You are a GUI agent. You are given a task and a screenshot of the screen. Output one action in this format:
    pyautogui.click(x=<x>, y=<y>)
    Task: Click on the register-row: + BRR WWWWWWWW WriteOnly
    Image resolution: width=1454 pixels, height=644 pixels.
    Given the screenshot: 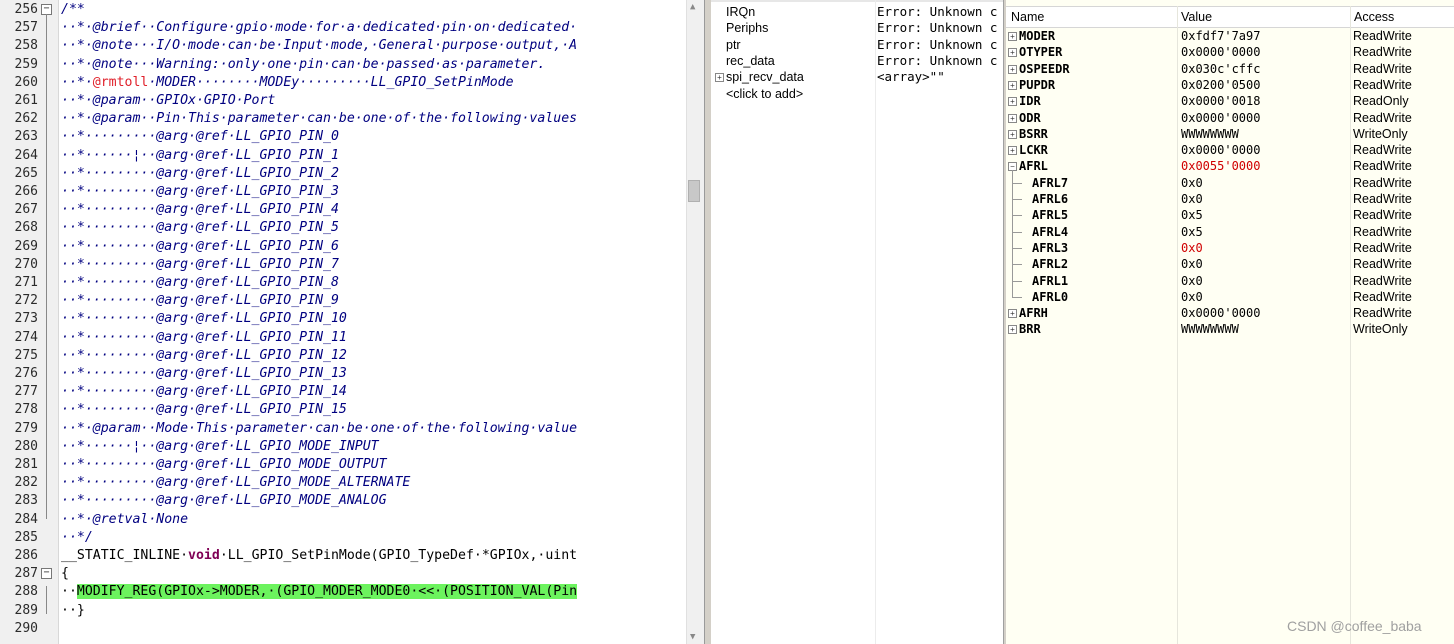 What is the action you would take?
    pyautogui.click(x=1230, y=329)
    